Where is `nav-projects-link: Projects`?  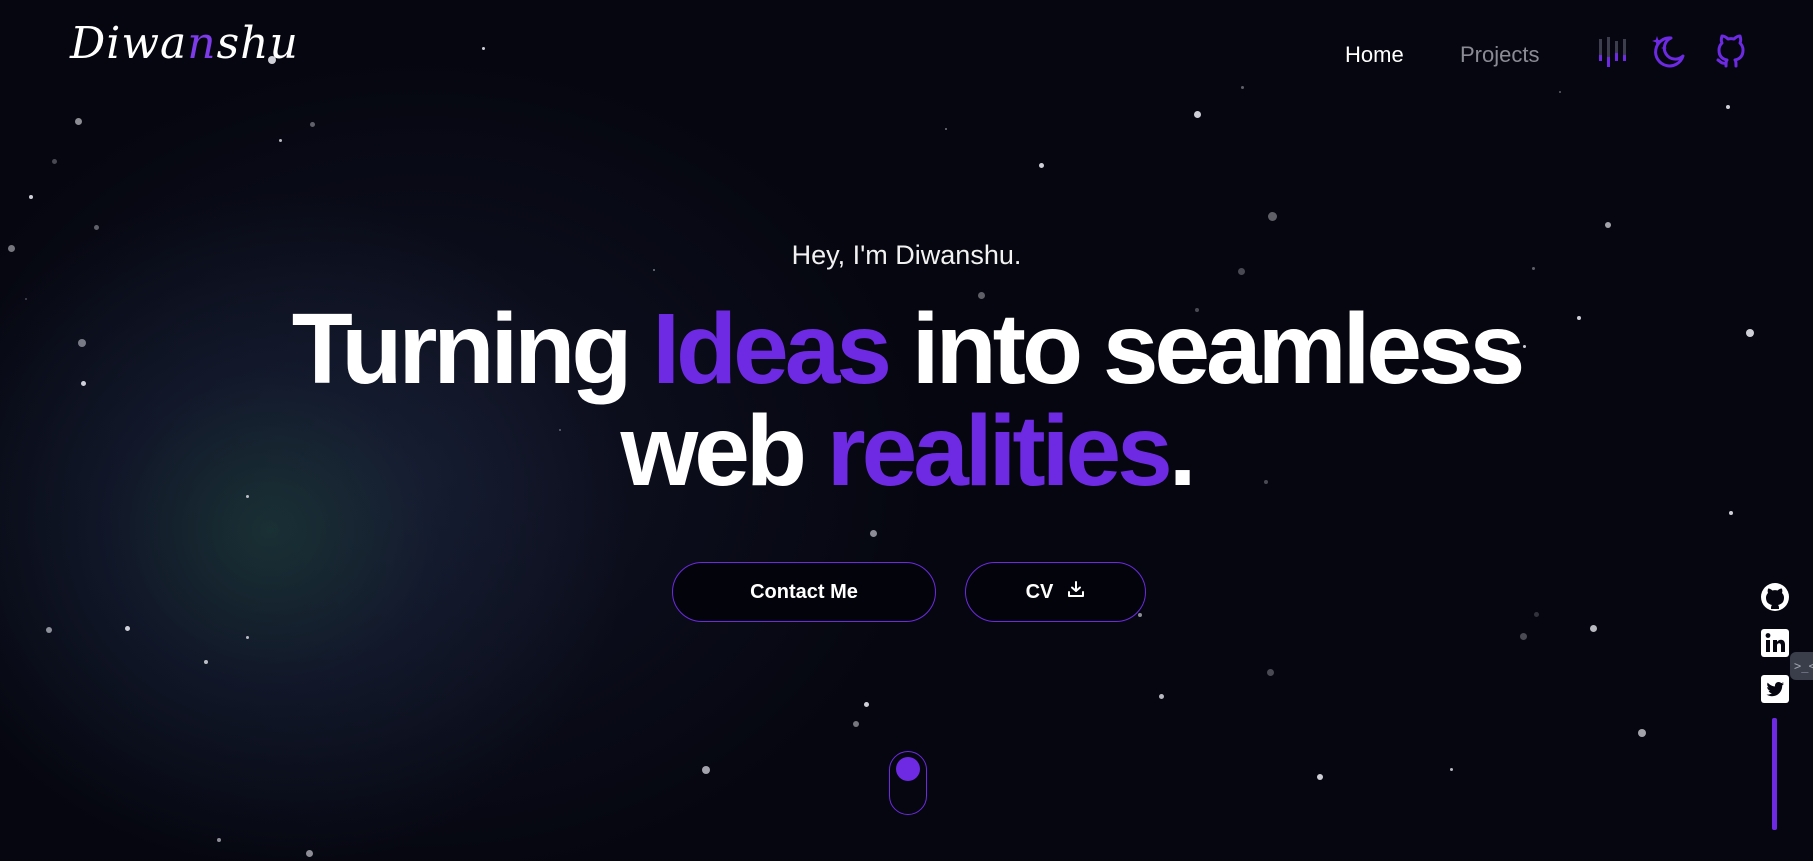 nav-projects-link: Projects is located at coordinates (1499, 55).